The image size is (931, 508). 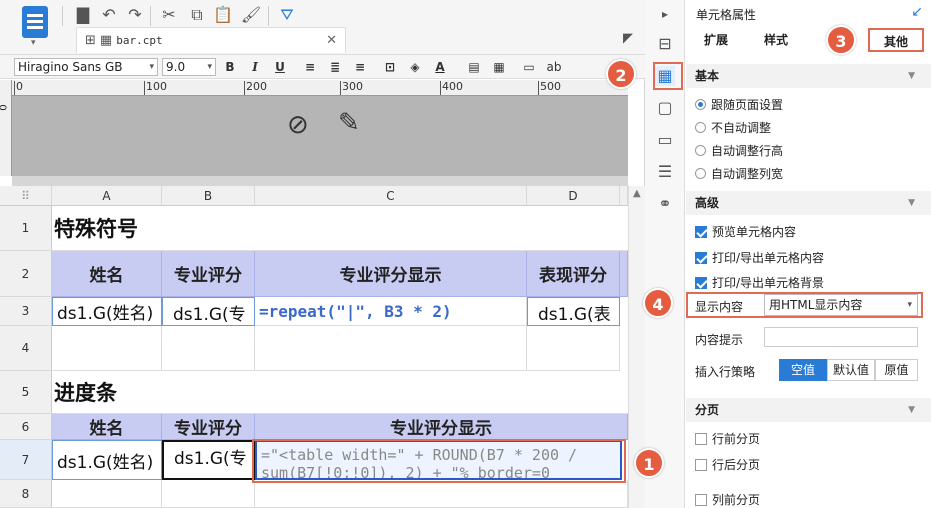 I want to click on close-icon: ✕, so click(x=331, y=40).